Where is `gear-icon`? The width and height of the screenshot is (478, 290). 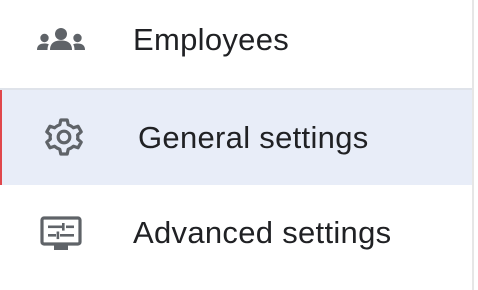 gear-icon is located at coordinates (64, 137).